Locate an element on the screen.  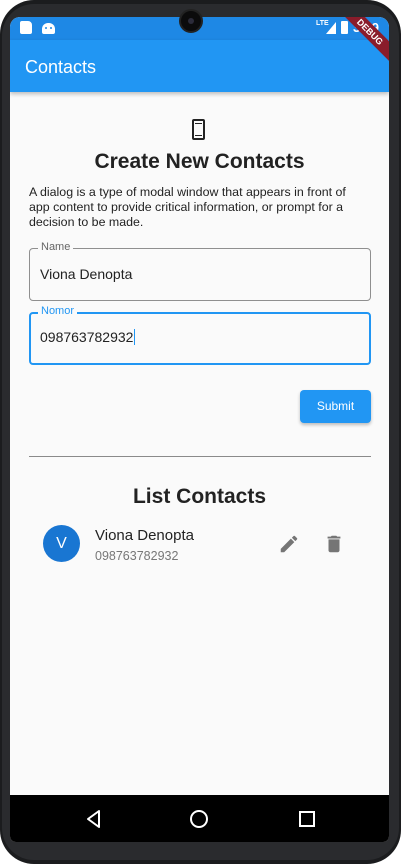
delete-icon is located at coordinates (334, 544).